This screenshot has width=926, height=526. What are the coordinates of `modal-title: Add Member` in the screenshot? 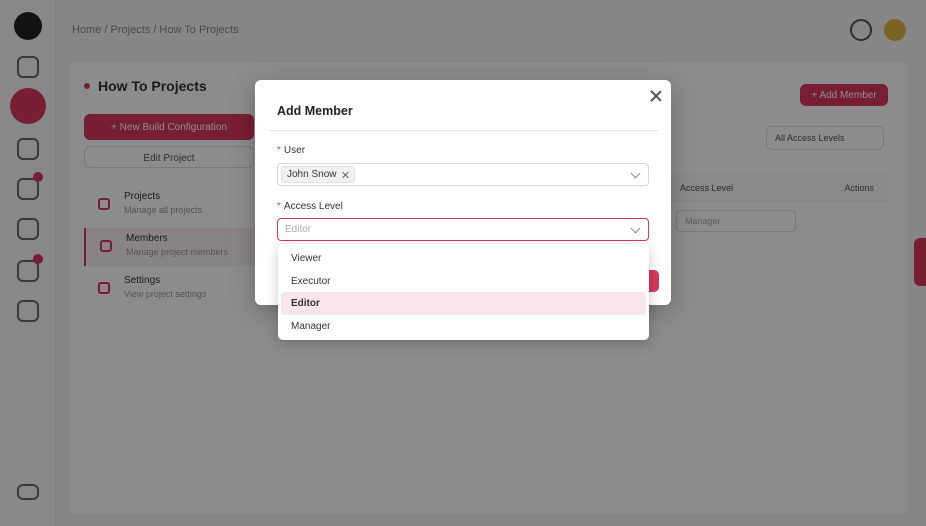 It's located at (315, 111).